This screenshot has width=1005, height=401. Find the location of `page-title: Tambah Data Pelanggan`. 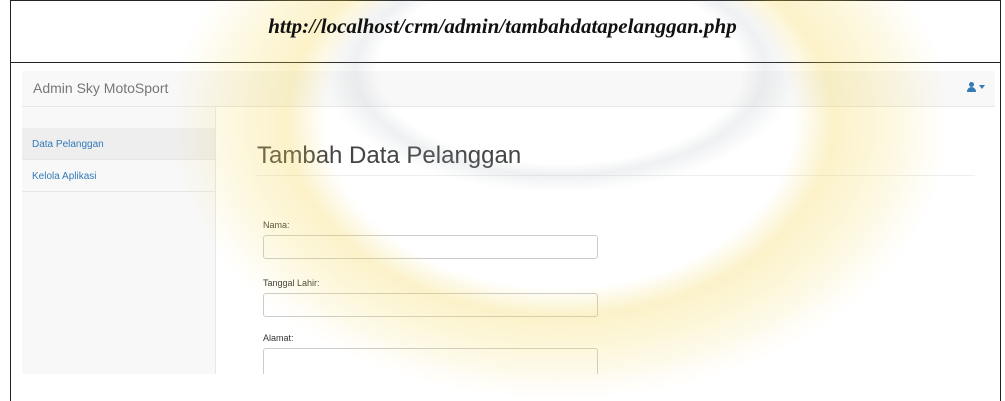

page-title: Tambah Data Pelanggan is located at coordinates (389, 155).